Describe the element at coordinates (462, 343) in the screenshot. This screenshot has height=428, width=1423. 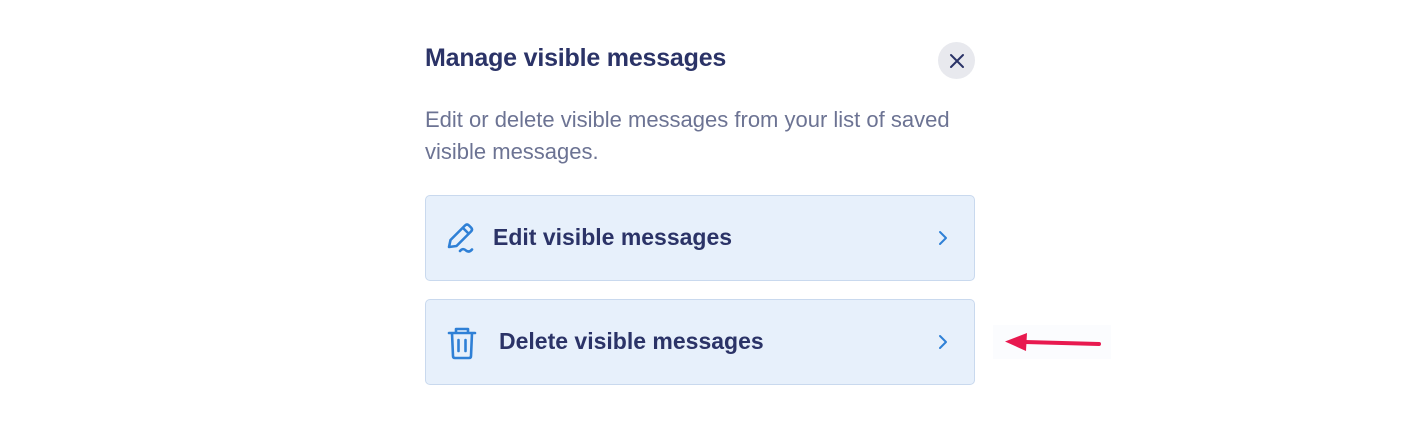
I see `trash-icon` at that location.